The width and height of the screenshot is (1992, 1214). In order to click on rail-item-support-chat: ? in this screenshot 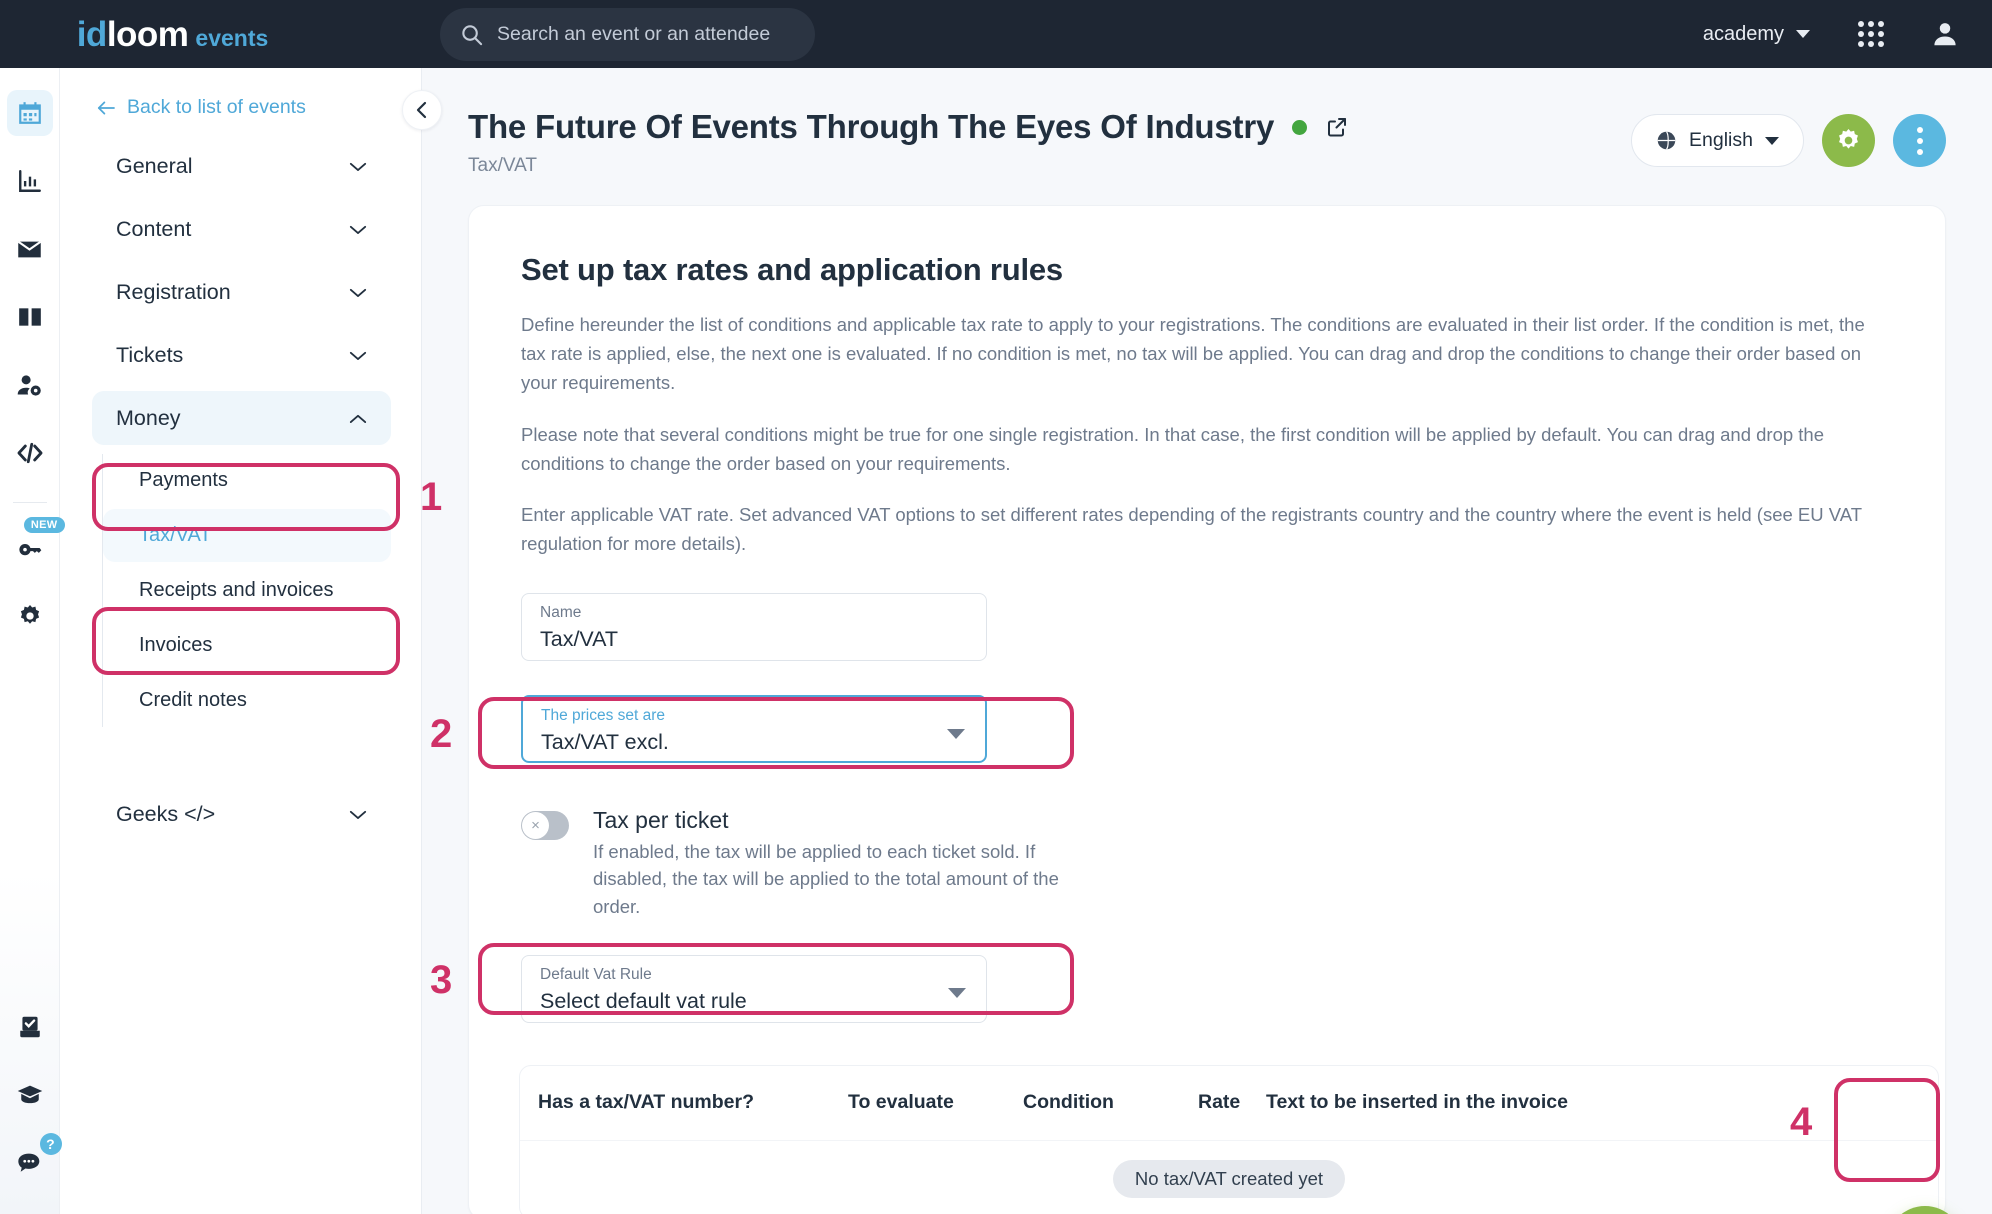, I will do `click(34, 1159)`.